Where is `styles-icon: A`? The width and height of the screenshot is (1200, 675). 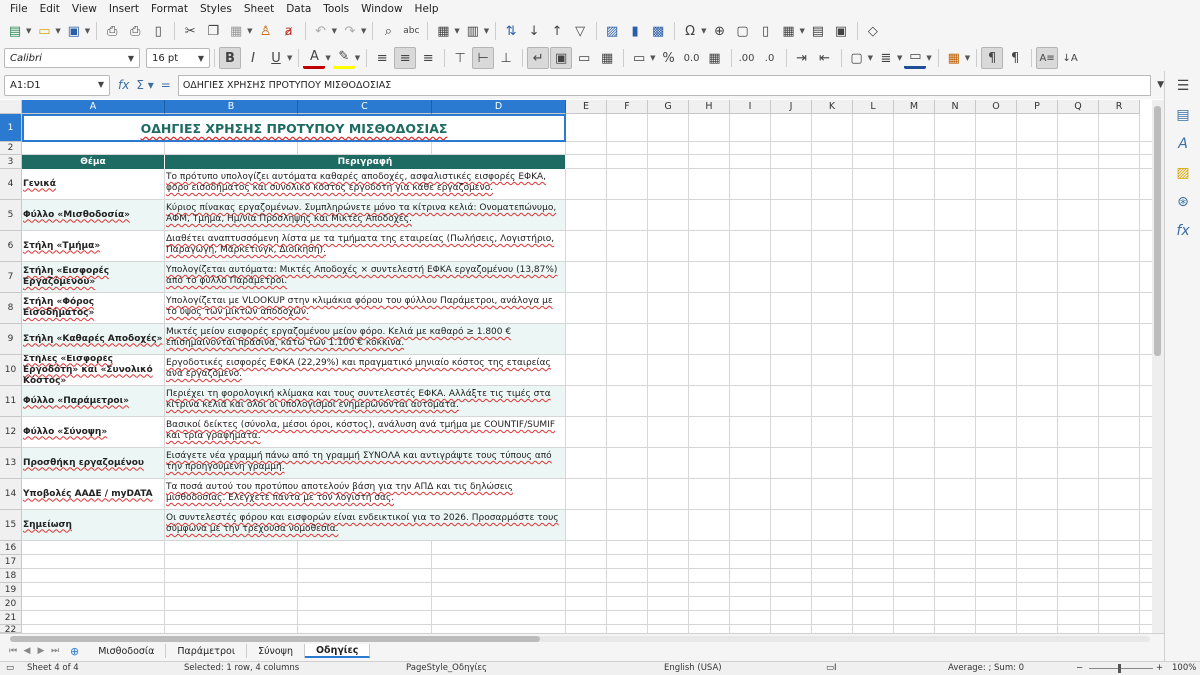 styles-icon: A is located at coordinates (1182, 143).